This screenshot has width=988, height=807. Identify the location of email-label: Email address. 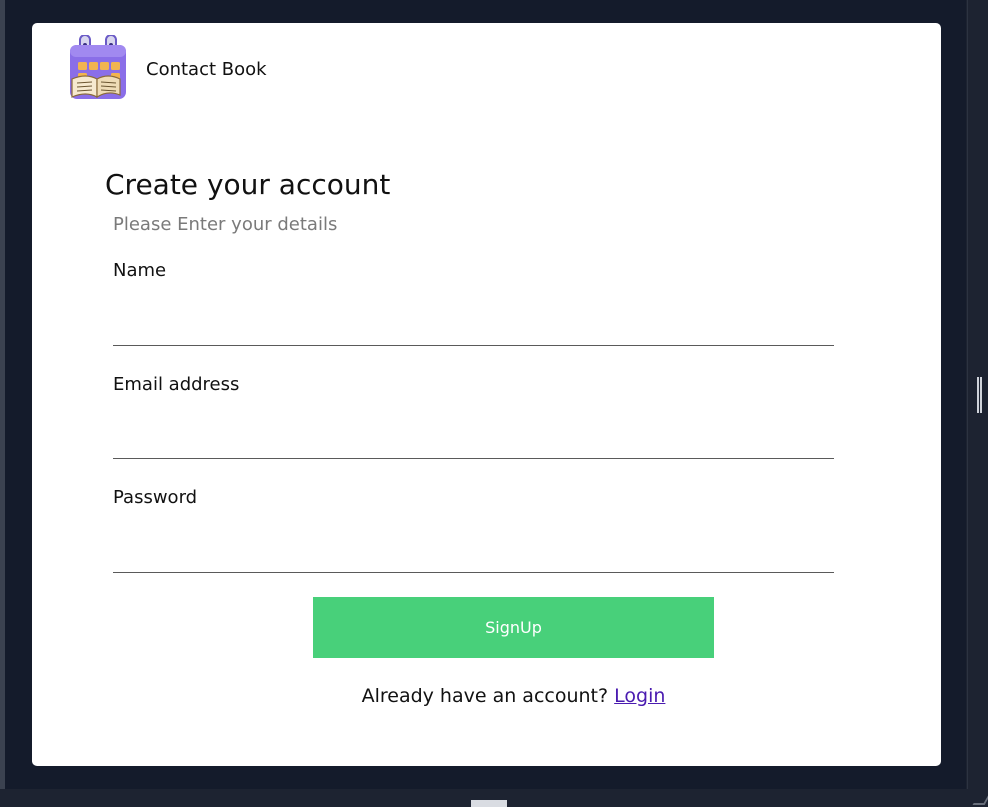
(176, 384).